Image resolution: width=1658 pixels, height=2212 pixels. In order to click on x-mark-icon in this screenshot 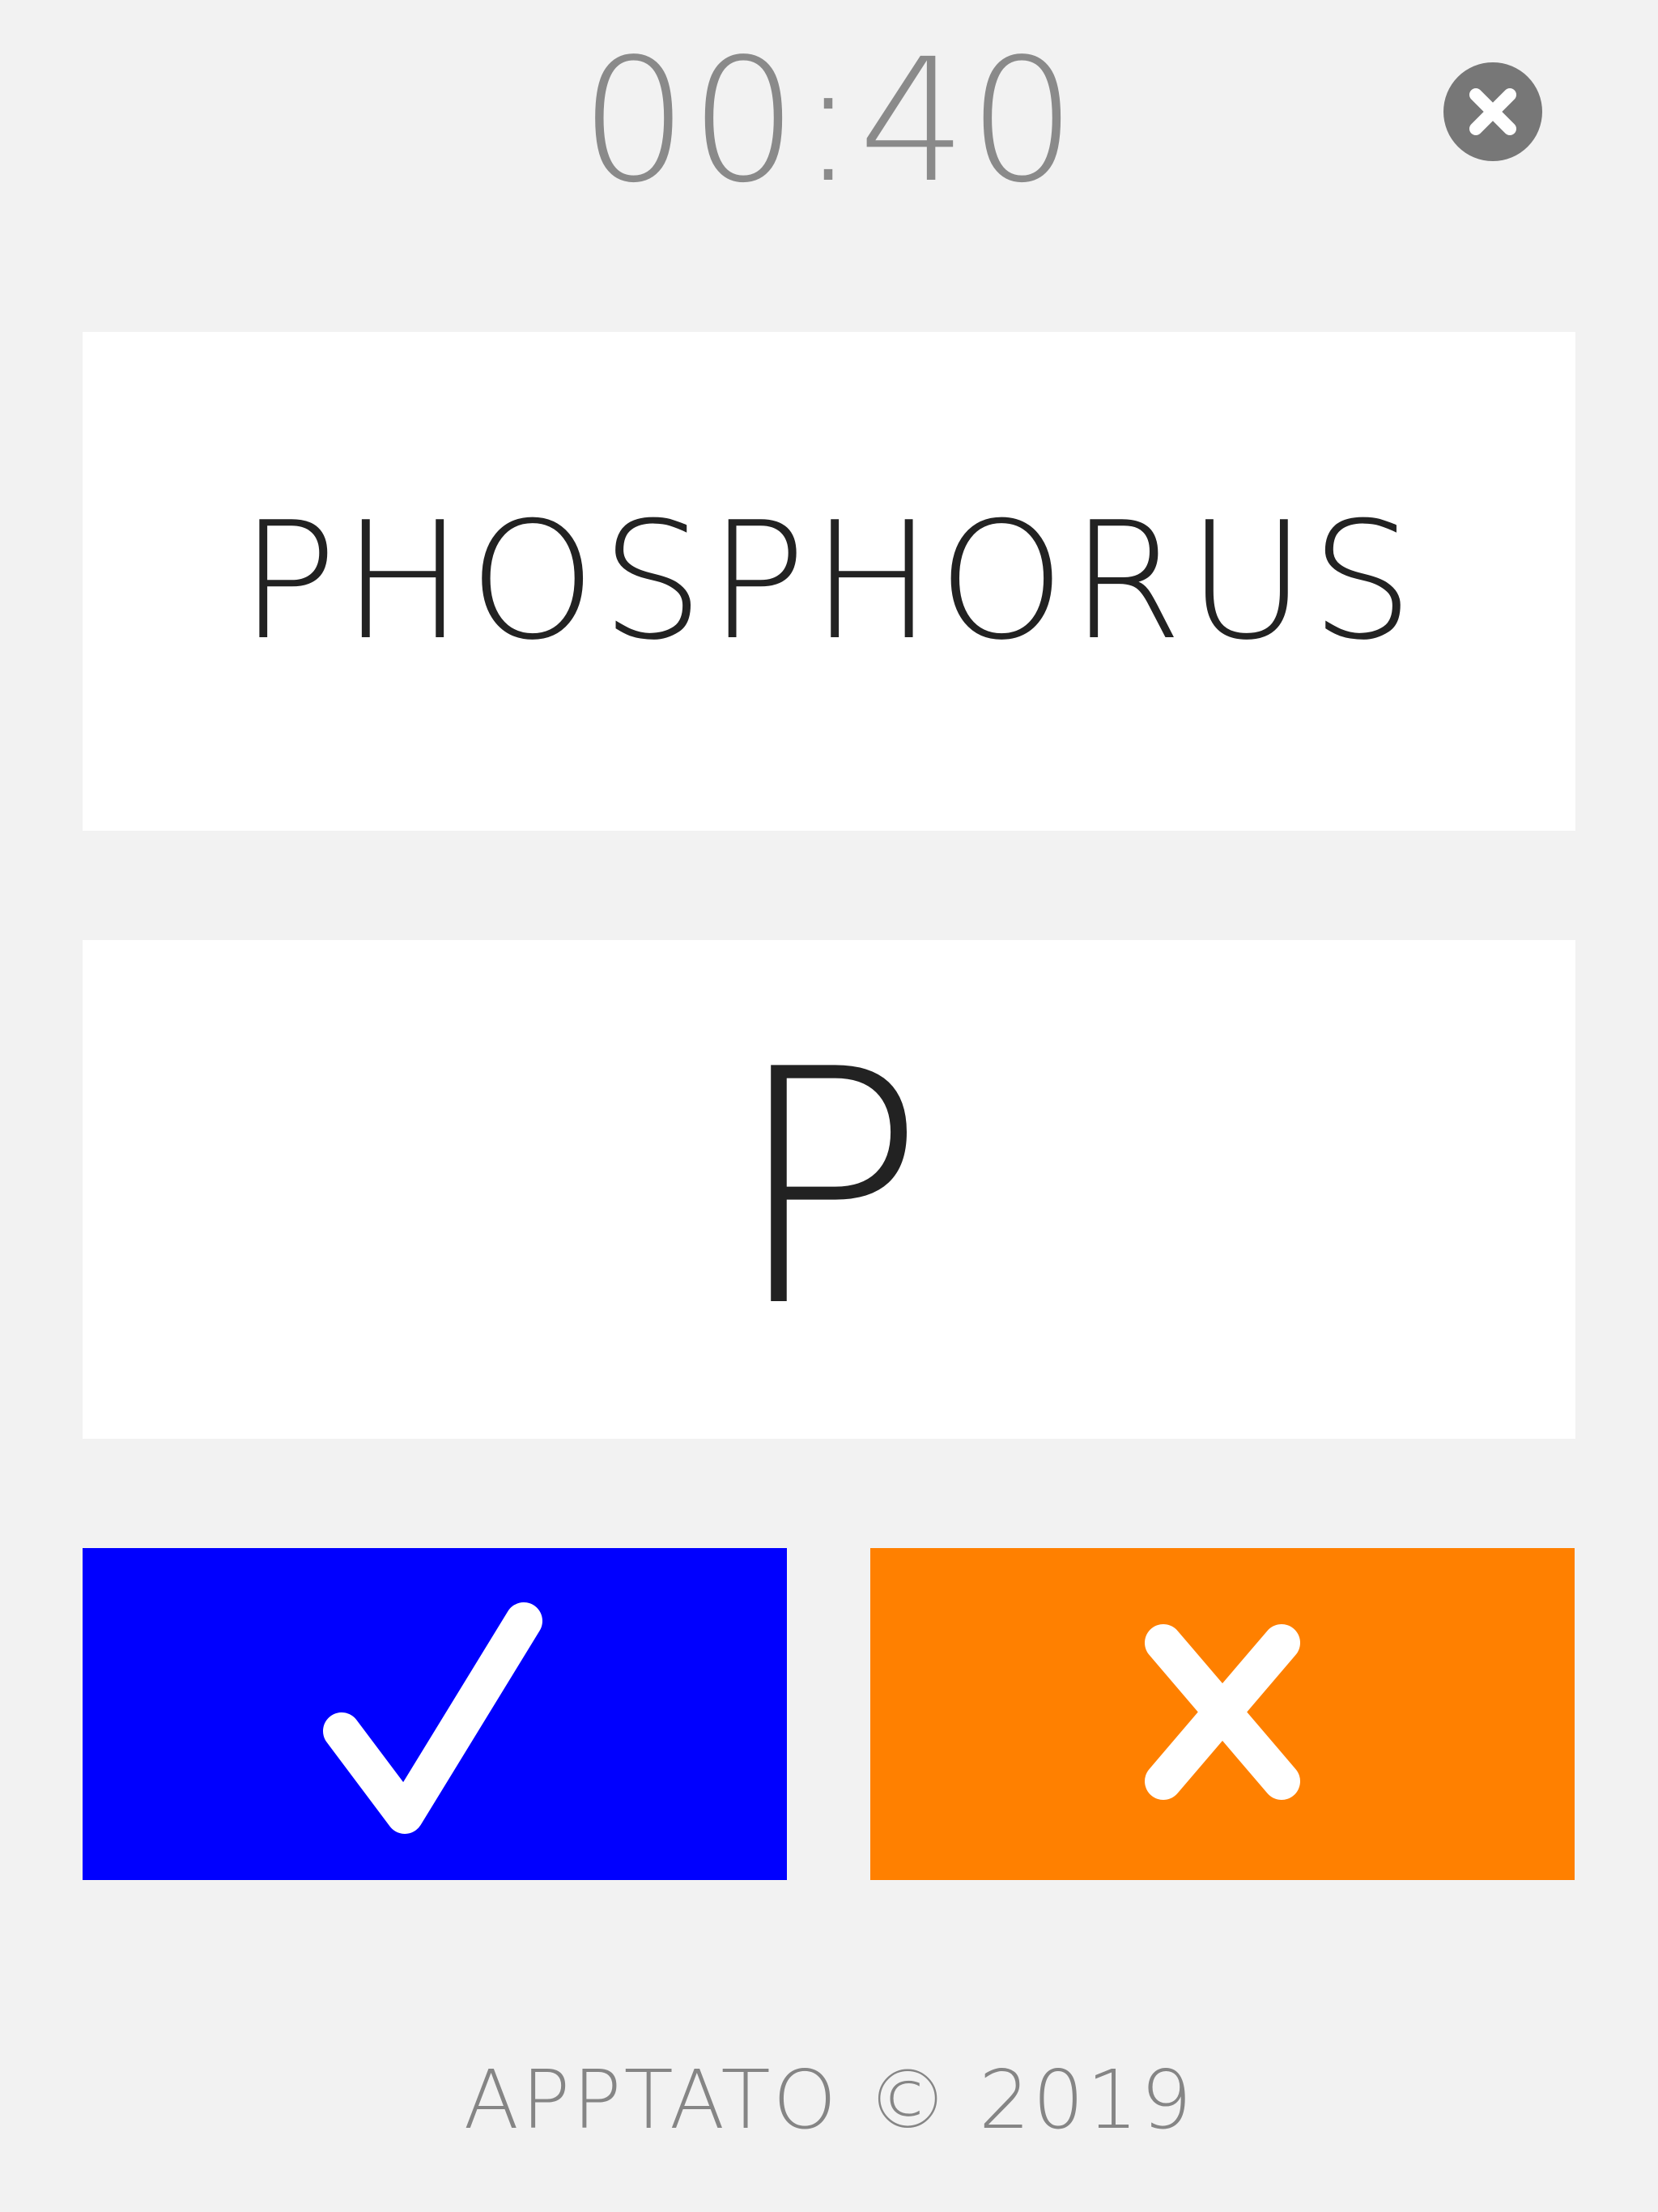, I will do `click(1222, 1712)`.